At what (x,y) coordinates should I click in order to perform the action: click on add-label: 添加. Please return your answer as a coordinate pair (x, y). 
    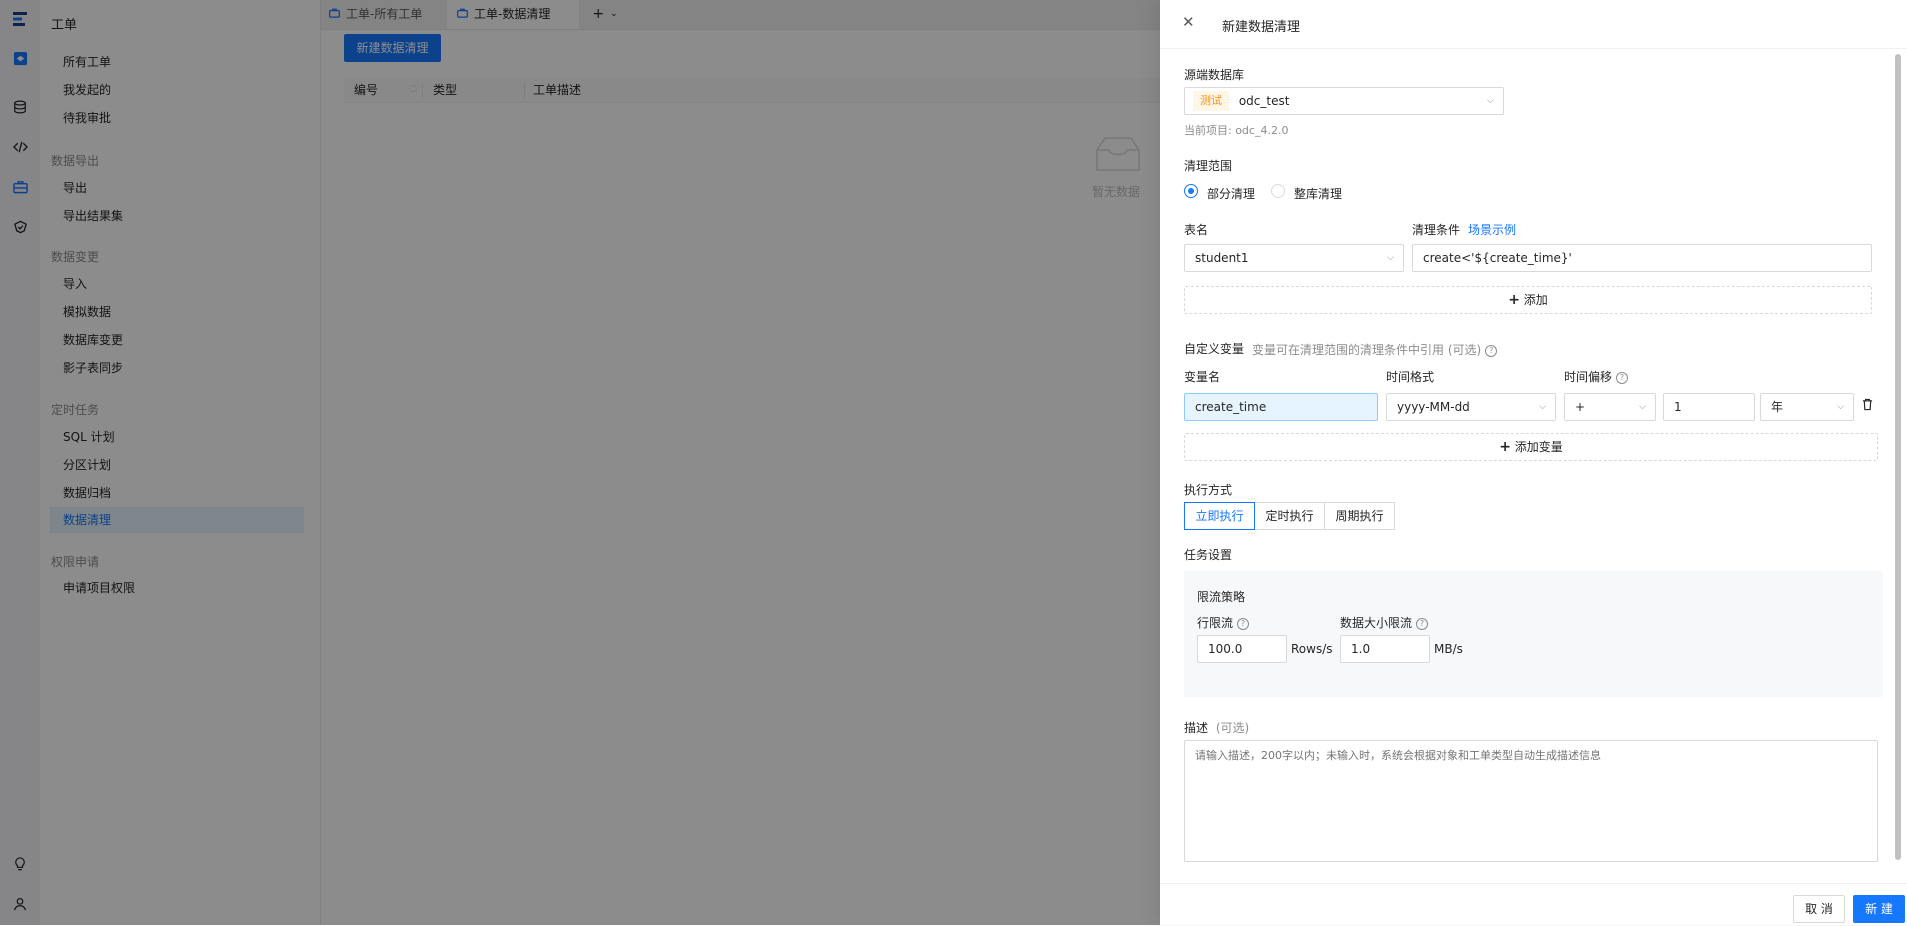
    Looking at the image, I should click on (1535, 300).